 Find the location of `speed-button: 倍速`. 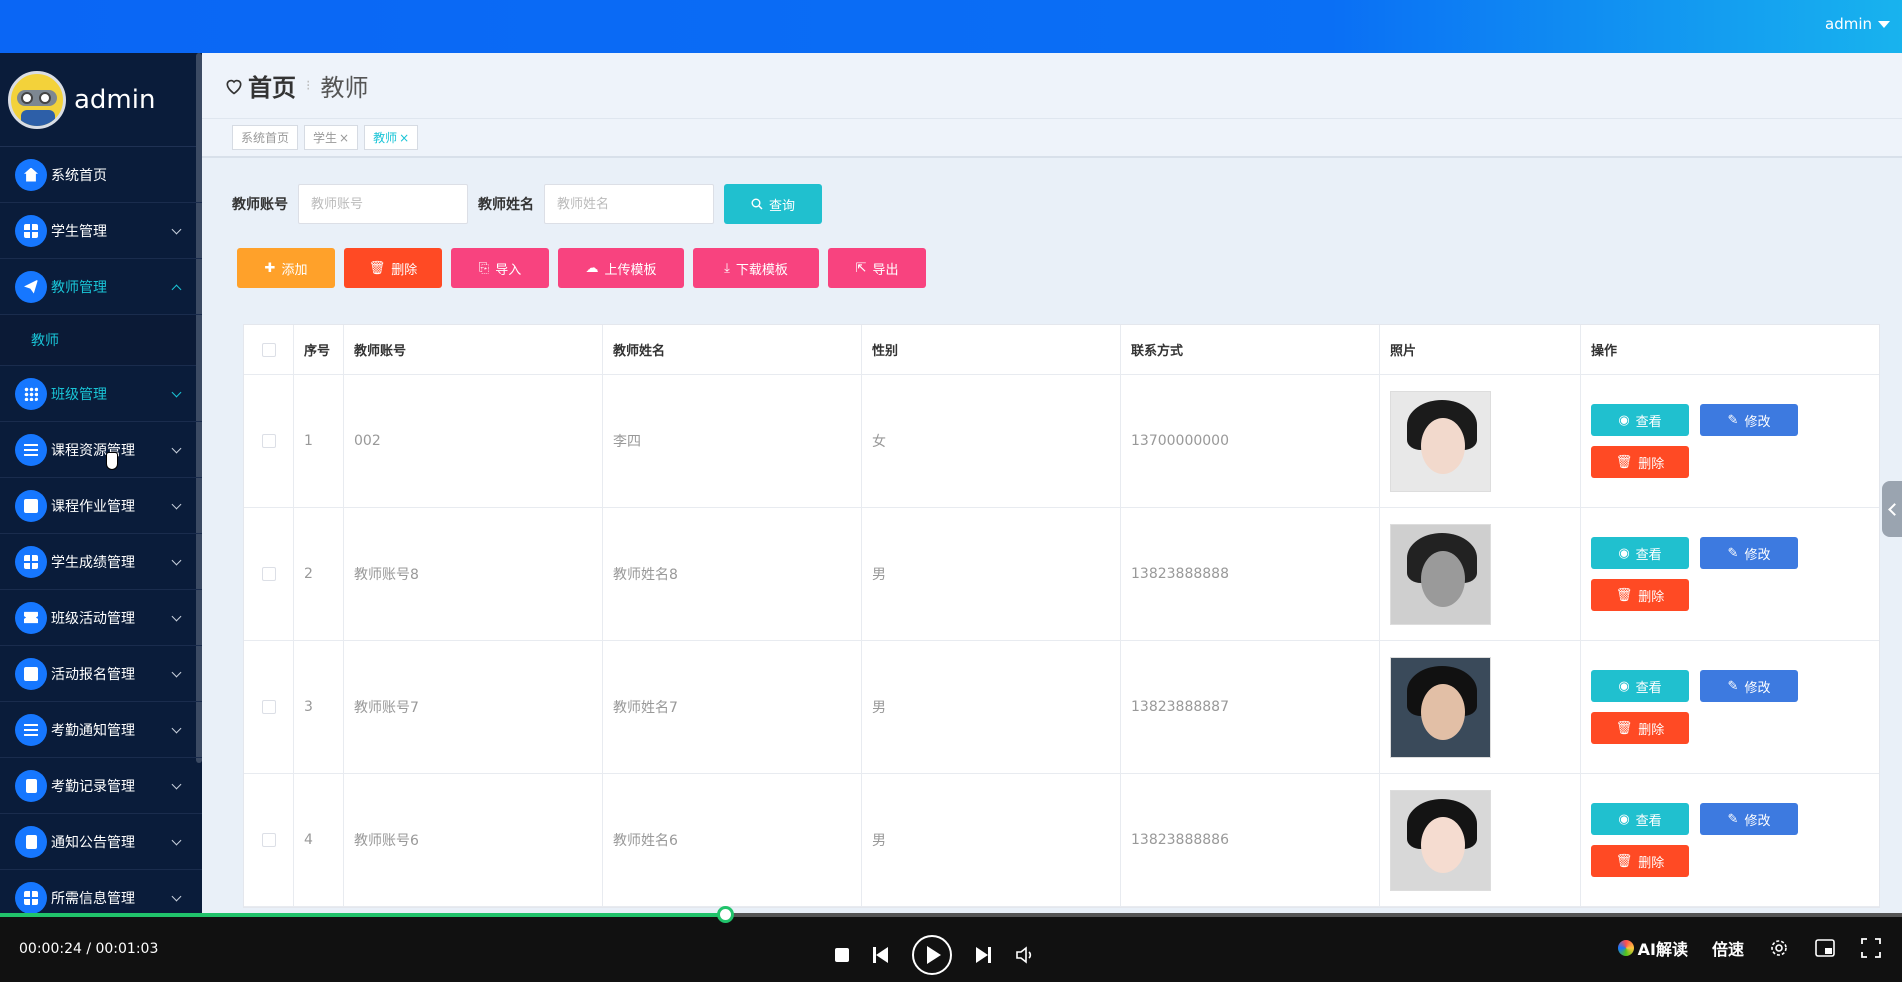

speed-button: 倍速 is located at coordinates (1728, 948).